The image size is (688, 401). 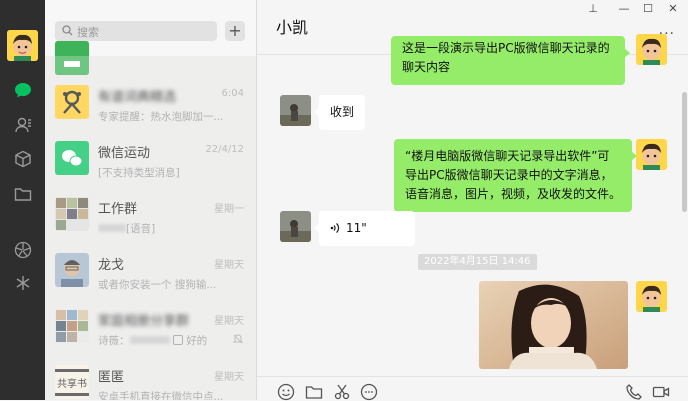 I want to click on emoji-icon, so click(x=286, y=392).